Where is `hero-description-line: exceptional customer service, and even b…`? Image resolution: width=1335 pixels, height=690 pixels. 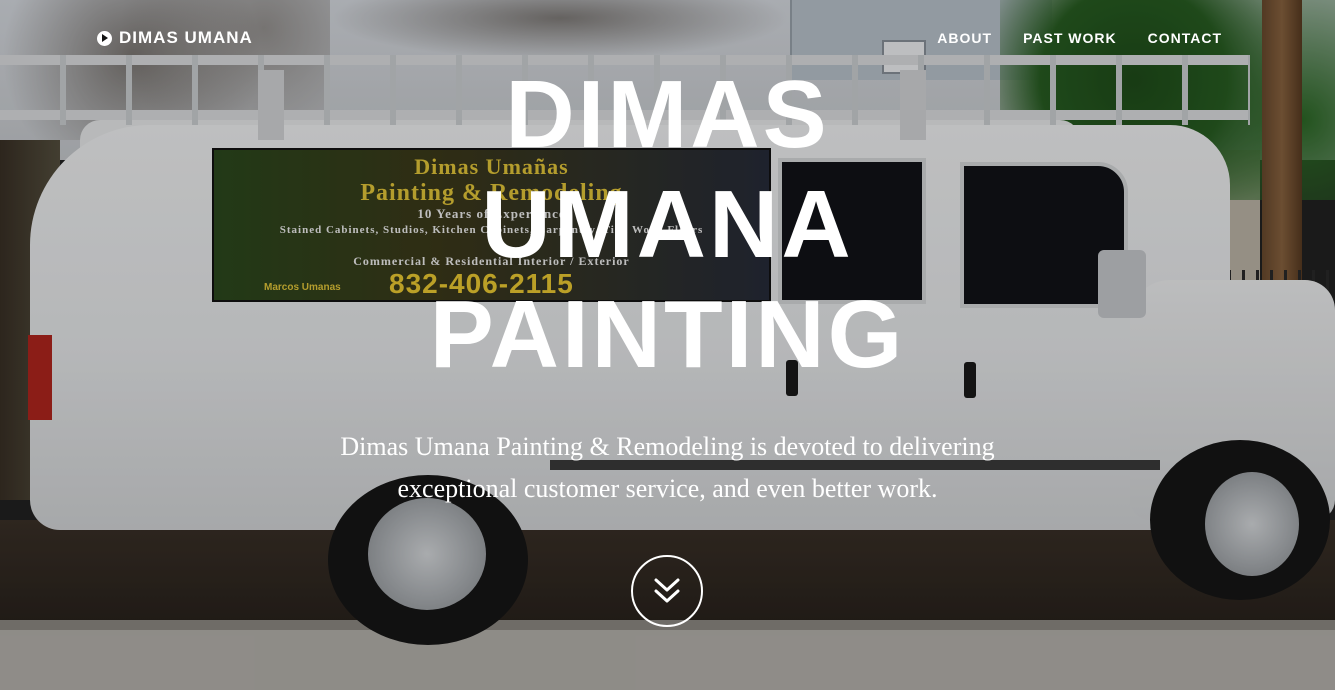
hero-description-line: exceptional customer service, and even b… is located at coordinates (667, 488).